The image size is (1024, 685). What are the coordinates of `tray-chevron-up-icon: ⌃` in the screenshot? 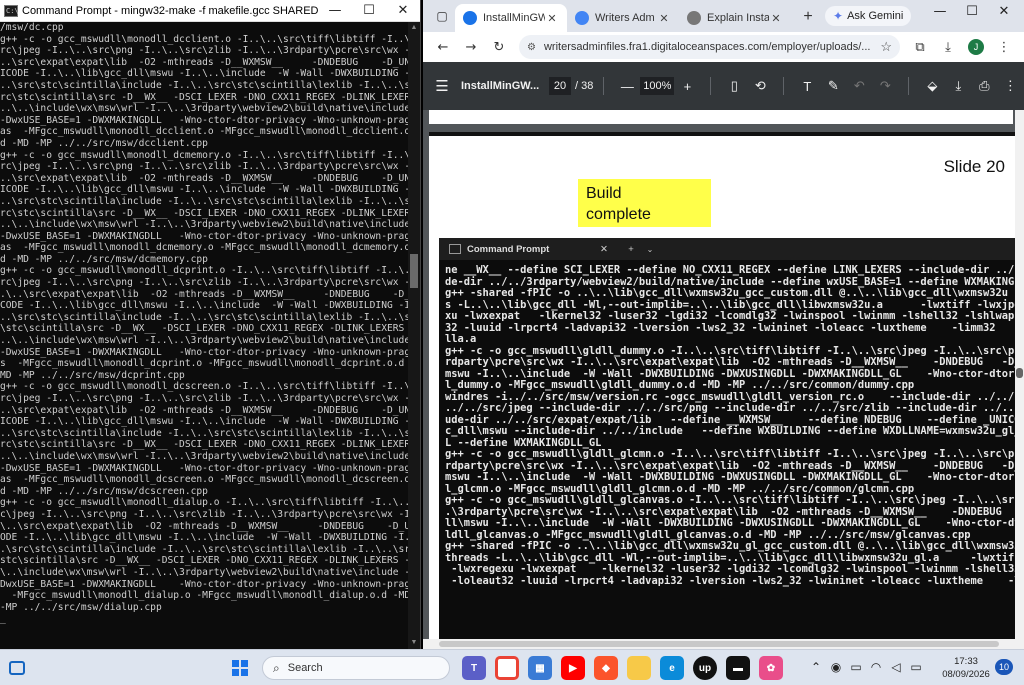 It's located at (816, 667).